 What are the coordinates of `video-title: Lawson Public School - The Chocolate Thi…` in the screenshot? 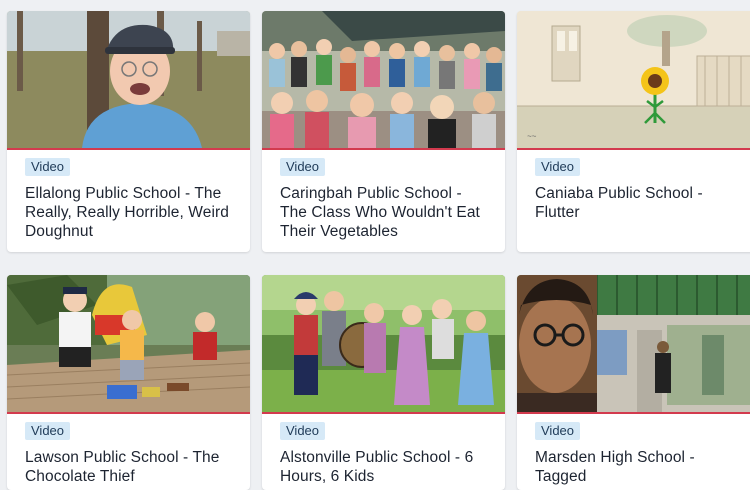 It's located at (128, 467).